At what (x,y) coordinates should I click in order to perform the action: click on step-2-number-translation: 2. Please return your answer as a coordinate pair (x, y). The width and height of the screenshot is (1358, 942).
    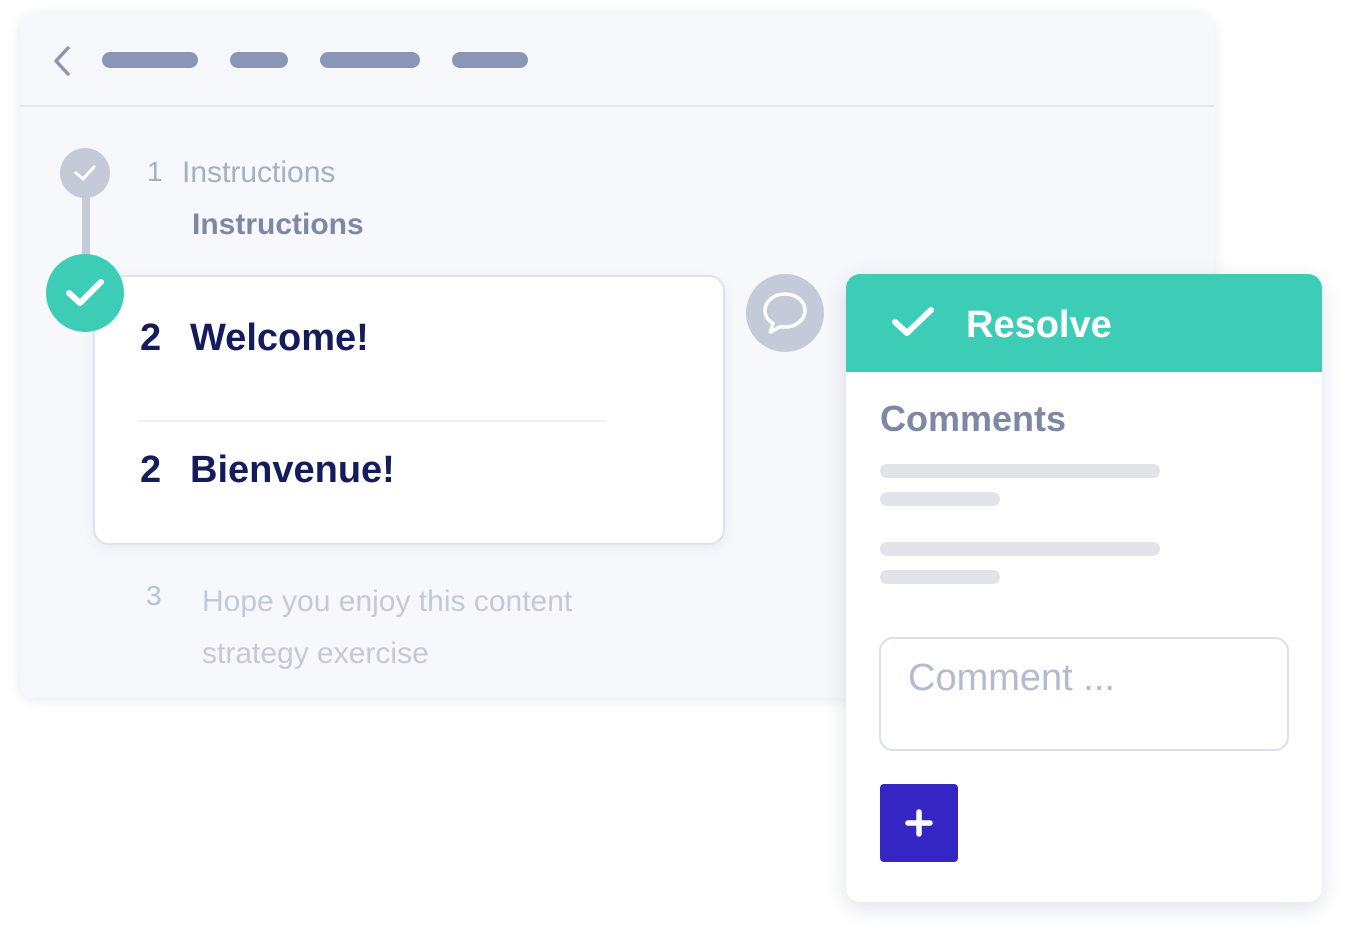
    Looking at the image, I should click on (151, 470).